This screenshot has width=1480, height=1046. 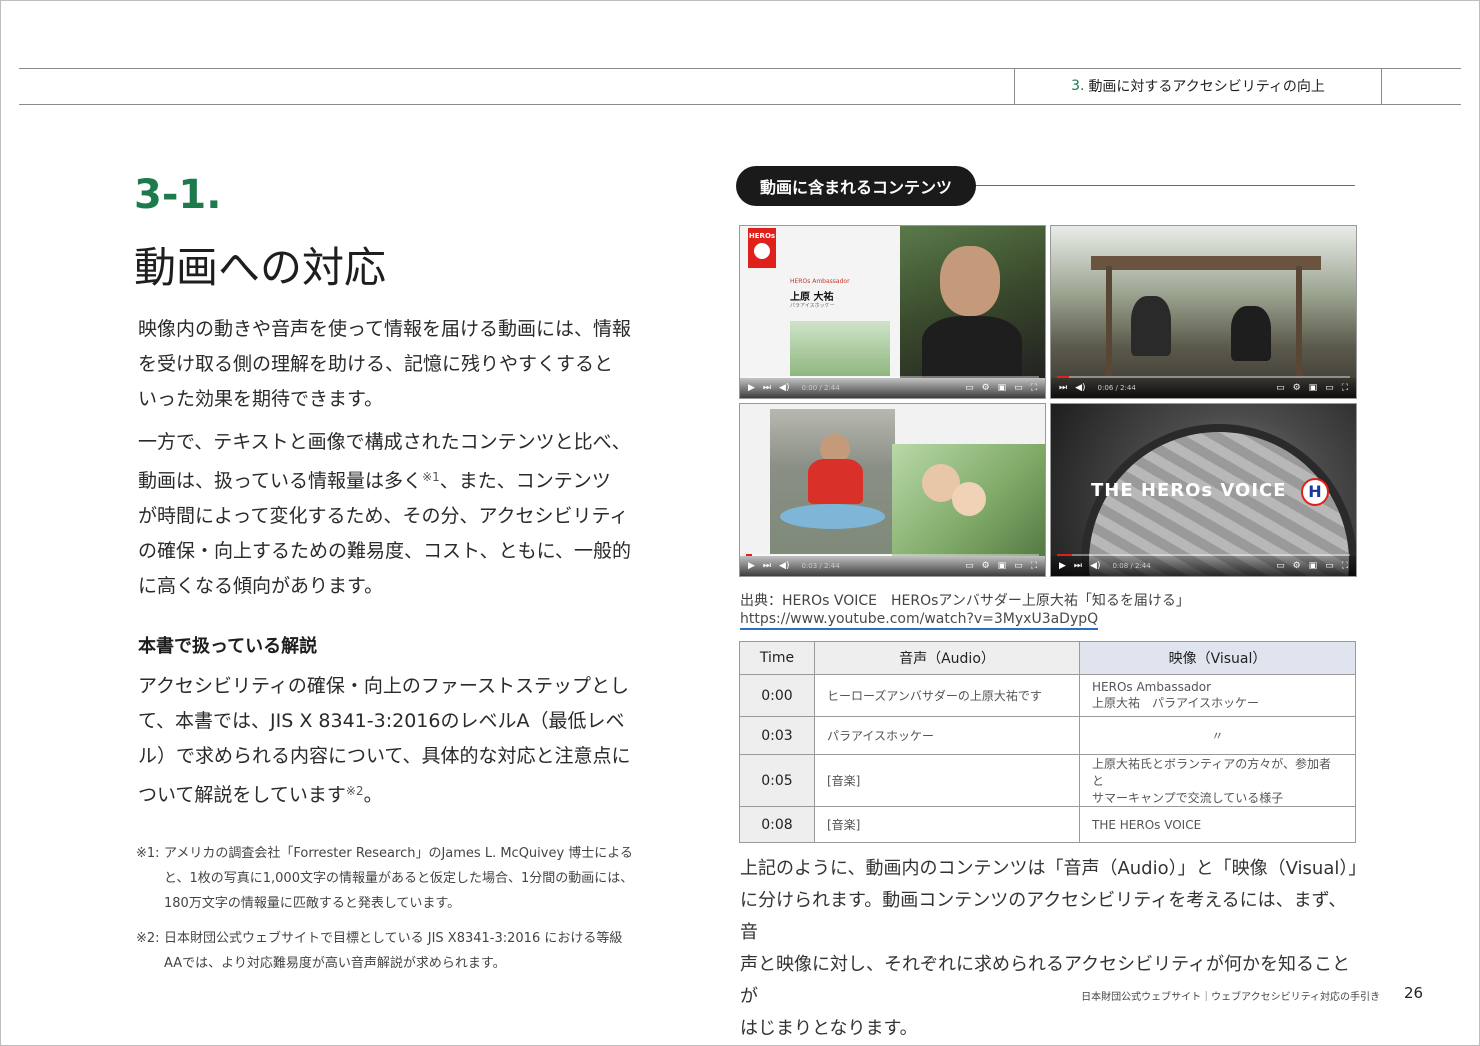 What do you see at coordinates (354, 791) in the screenshot?
I see `footnote-ref-2: ※2` at bounding box center [354, 791].